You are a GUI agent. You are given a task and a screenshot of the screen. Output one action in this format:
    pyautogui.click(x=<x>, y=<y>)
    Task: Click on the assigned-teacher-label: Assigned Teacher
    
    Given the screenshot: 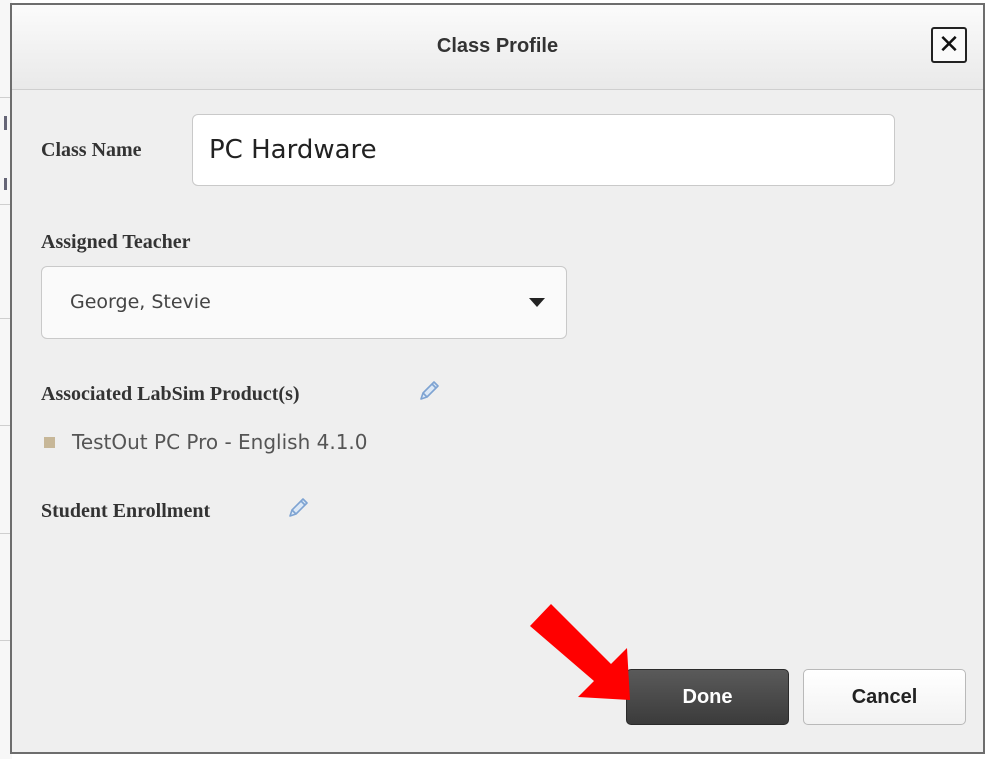 What is the action you would take?
    pyautogui.click(x=116, y=242)
    